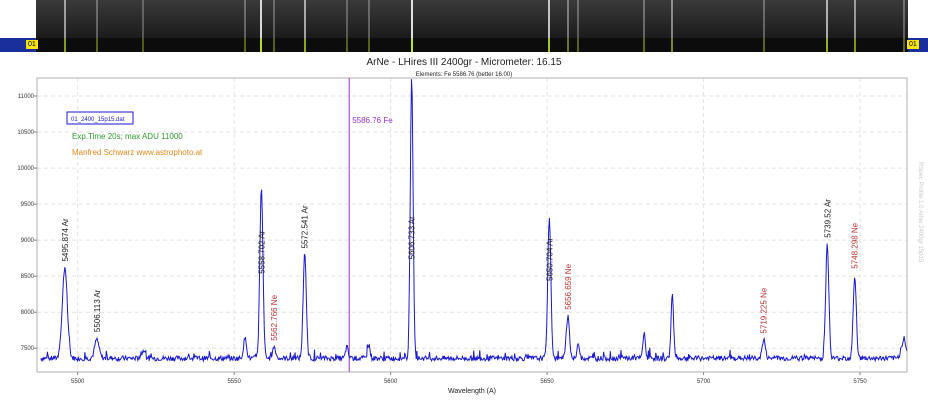 The width and height of the screenshot is (928, 401). I want to click on x-tick-label: 5650, so click(547, 382).